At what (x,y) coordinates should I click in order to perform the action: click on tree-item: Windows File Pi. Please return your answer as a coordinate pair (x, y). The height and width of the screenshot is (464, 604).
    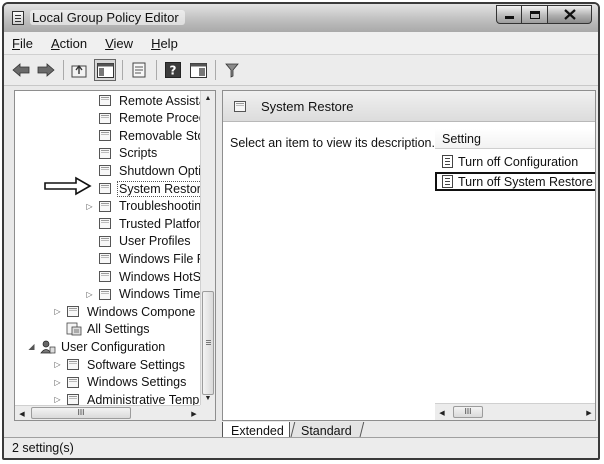
    Looking at the image, I should click on (146, 258).